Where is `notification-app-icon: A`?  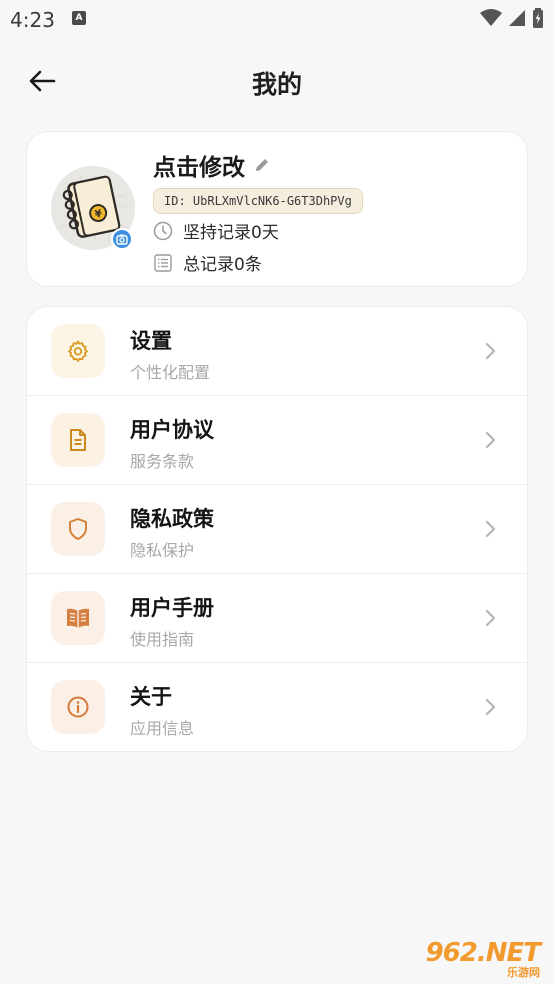 notification-app-icon: A is located at coordinates (79, 18).